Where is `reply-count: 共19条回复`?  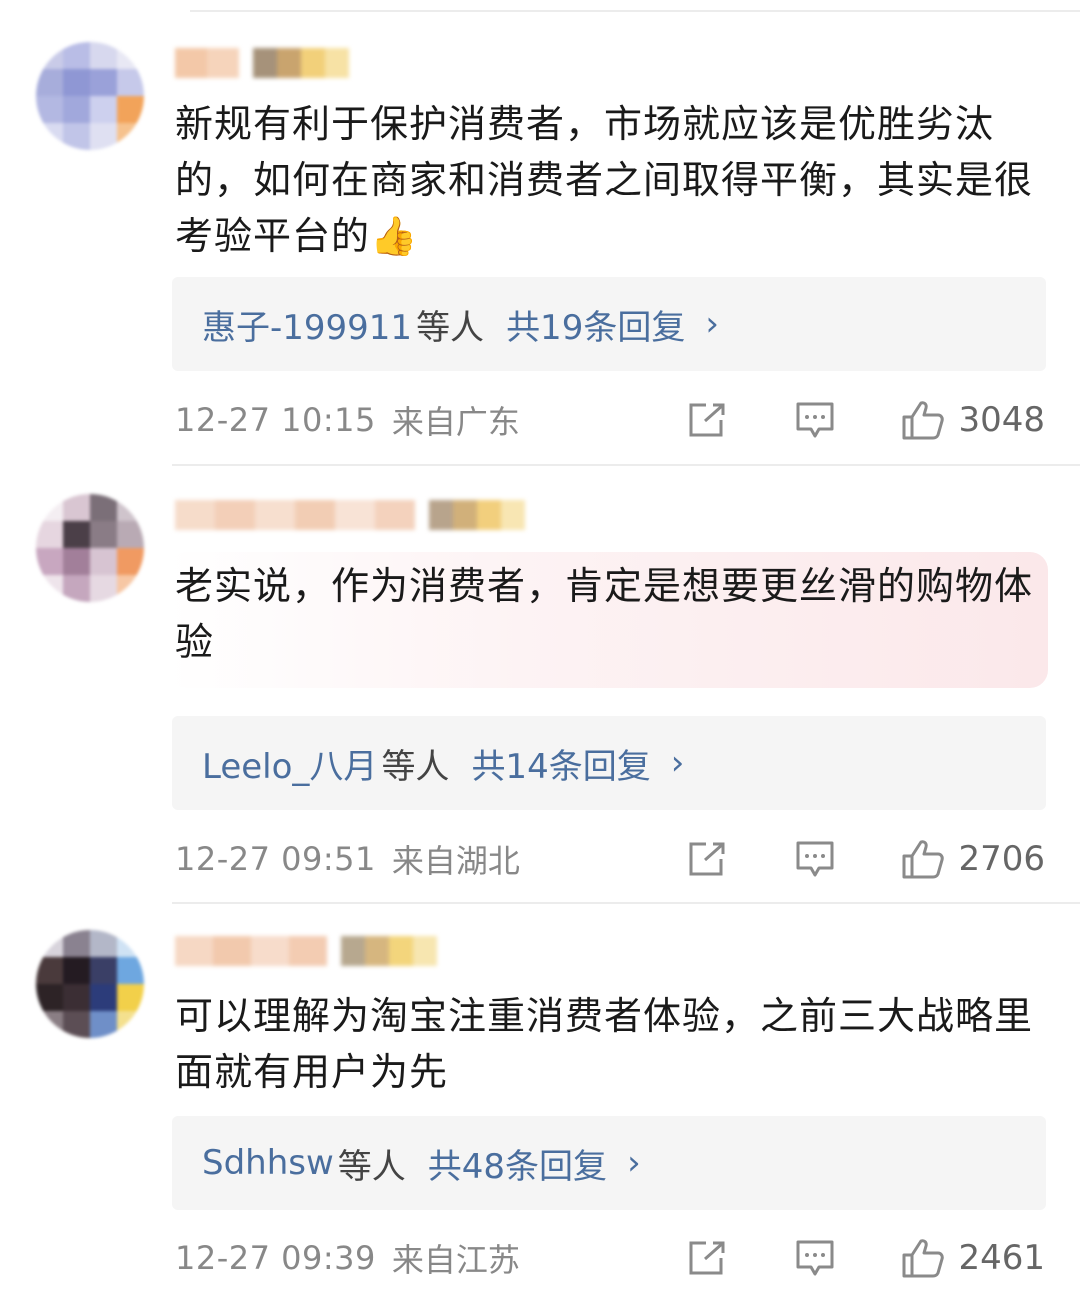 reply-count: 共19条回复 is located at coordinates (595, 324).